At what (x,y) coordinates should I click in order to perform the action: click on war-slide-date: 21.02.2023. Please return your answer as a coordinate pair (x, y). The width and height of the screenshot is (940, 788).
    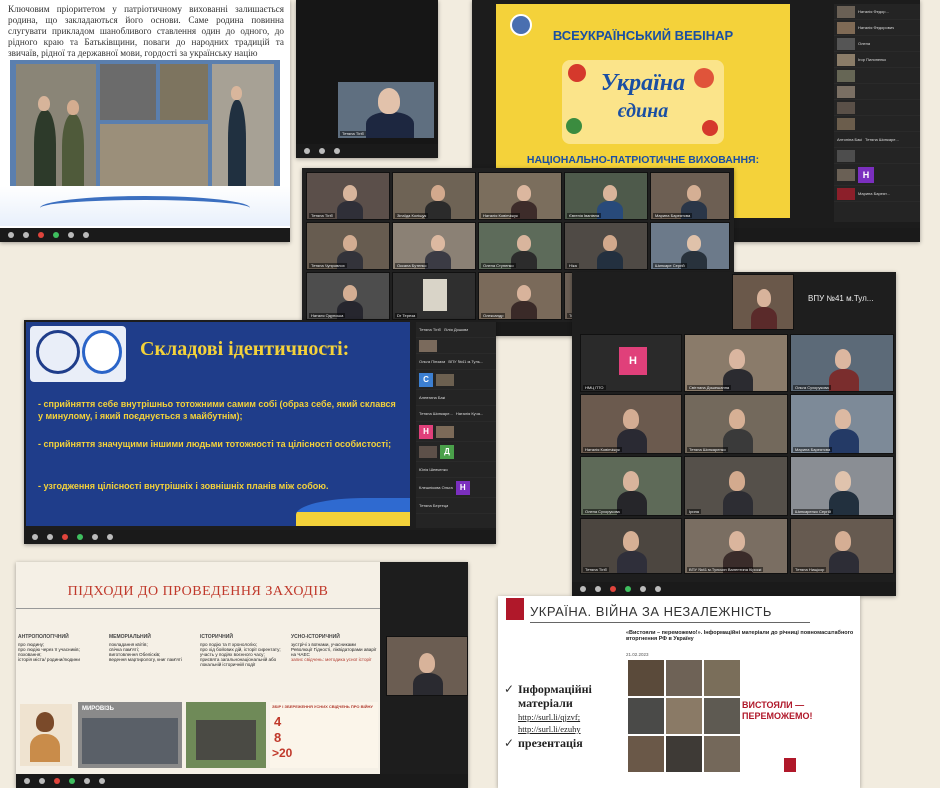
    Looking at the image, I should click on (637, 654).